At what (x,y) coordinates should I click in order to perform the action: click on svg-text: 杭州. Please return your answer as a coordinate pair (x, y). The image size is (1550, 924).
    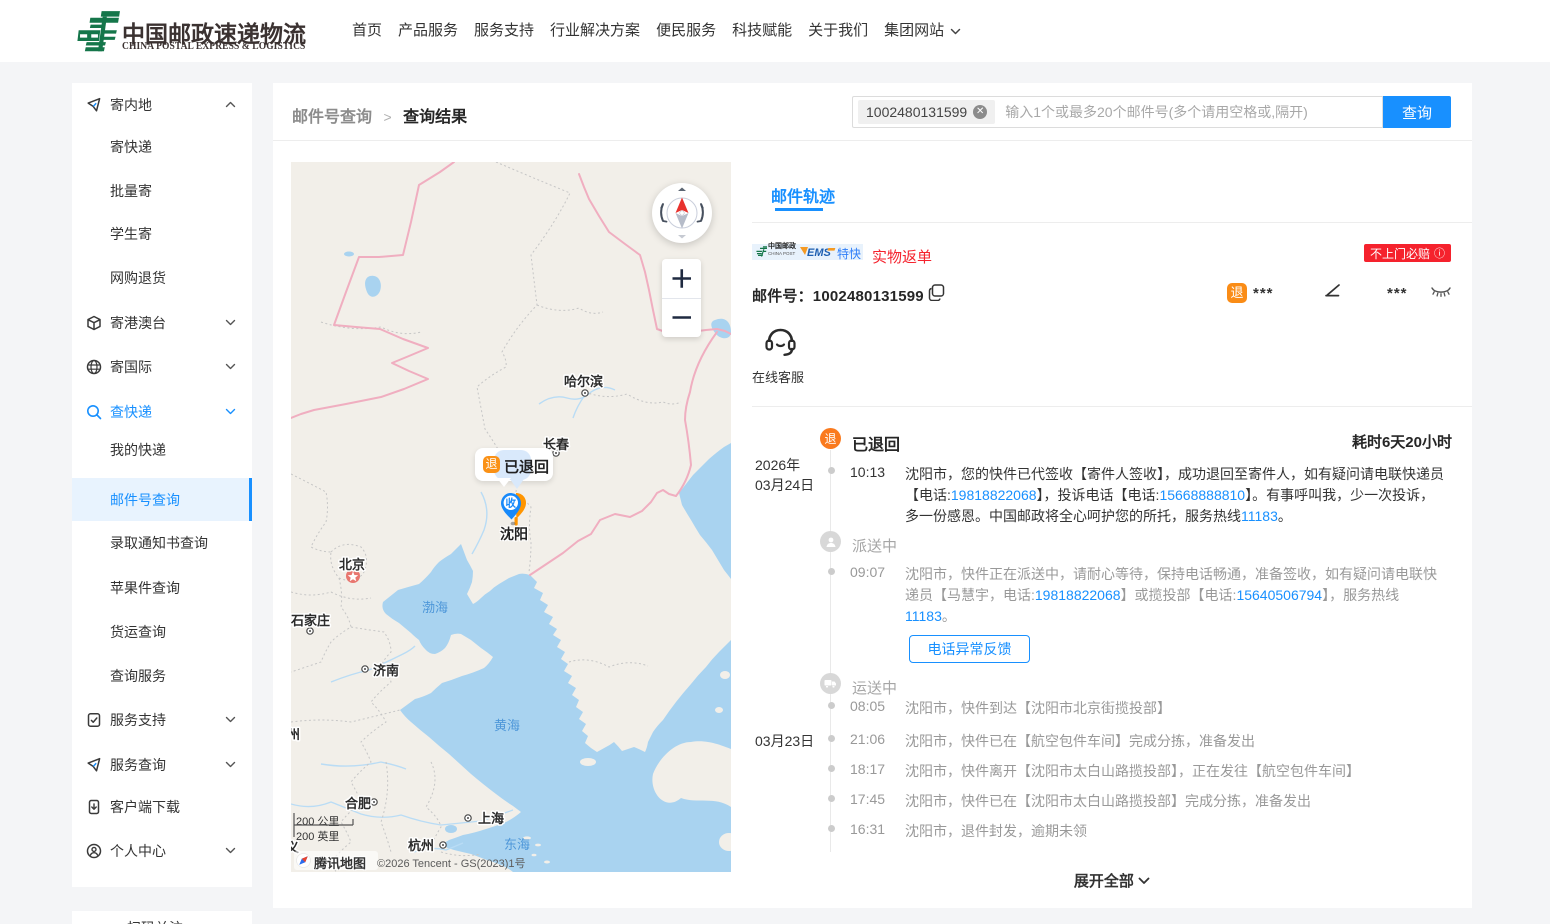
    Looking at the image, I should click on (421, 845).